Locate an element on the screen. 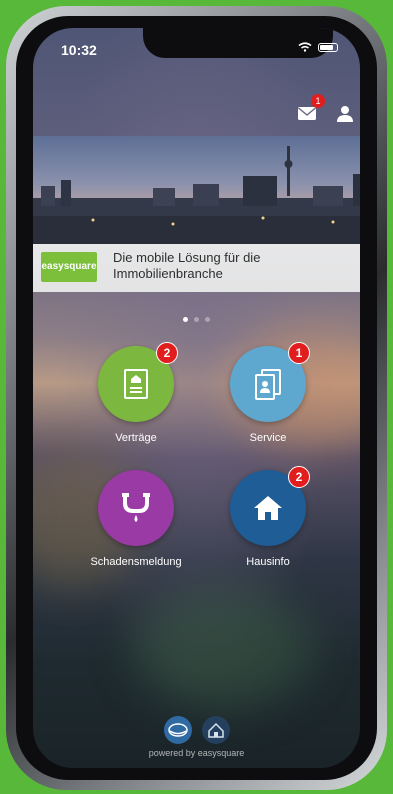 This screenshot has width=393, height=794. messages-button: 1 is located at coordinates (310, 109).